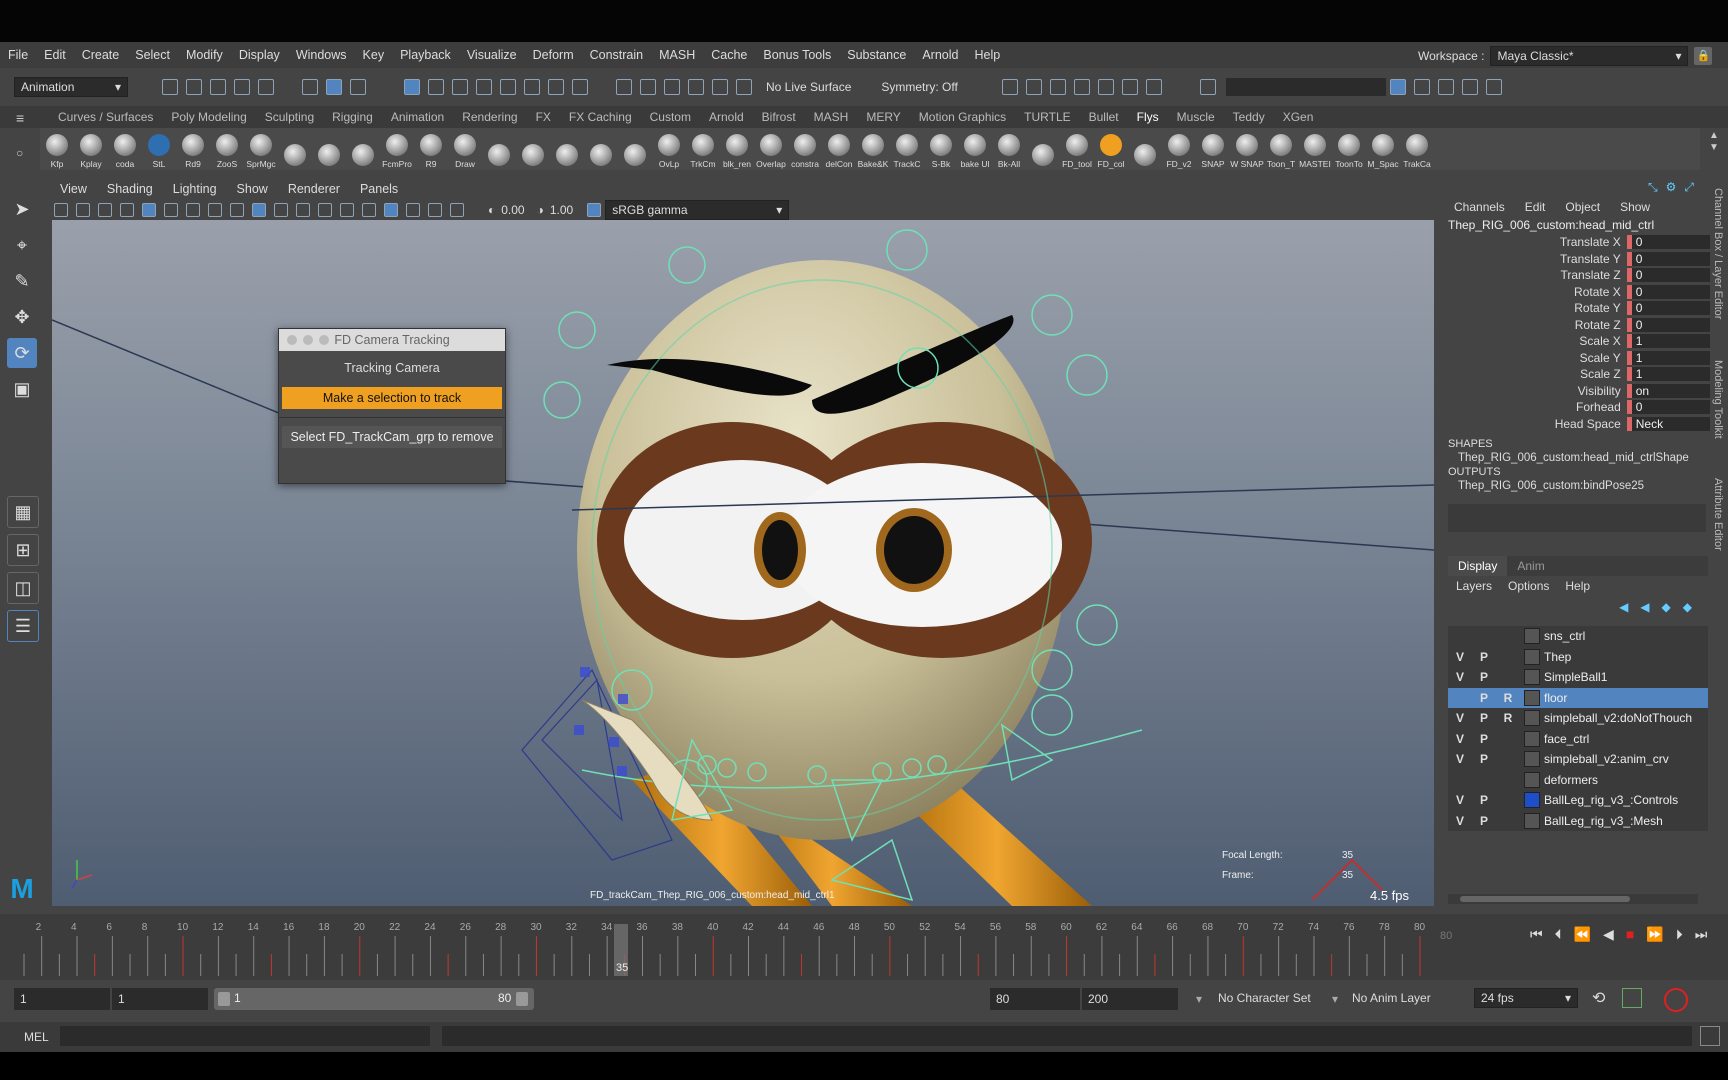 The width and height of the screenshot is (1728, 1080). Describe the element at coordinates (20, 118) in the screenshot. I see `shelf-menu-icon: ≡` at that location.